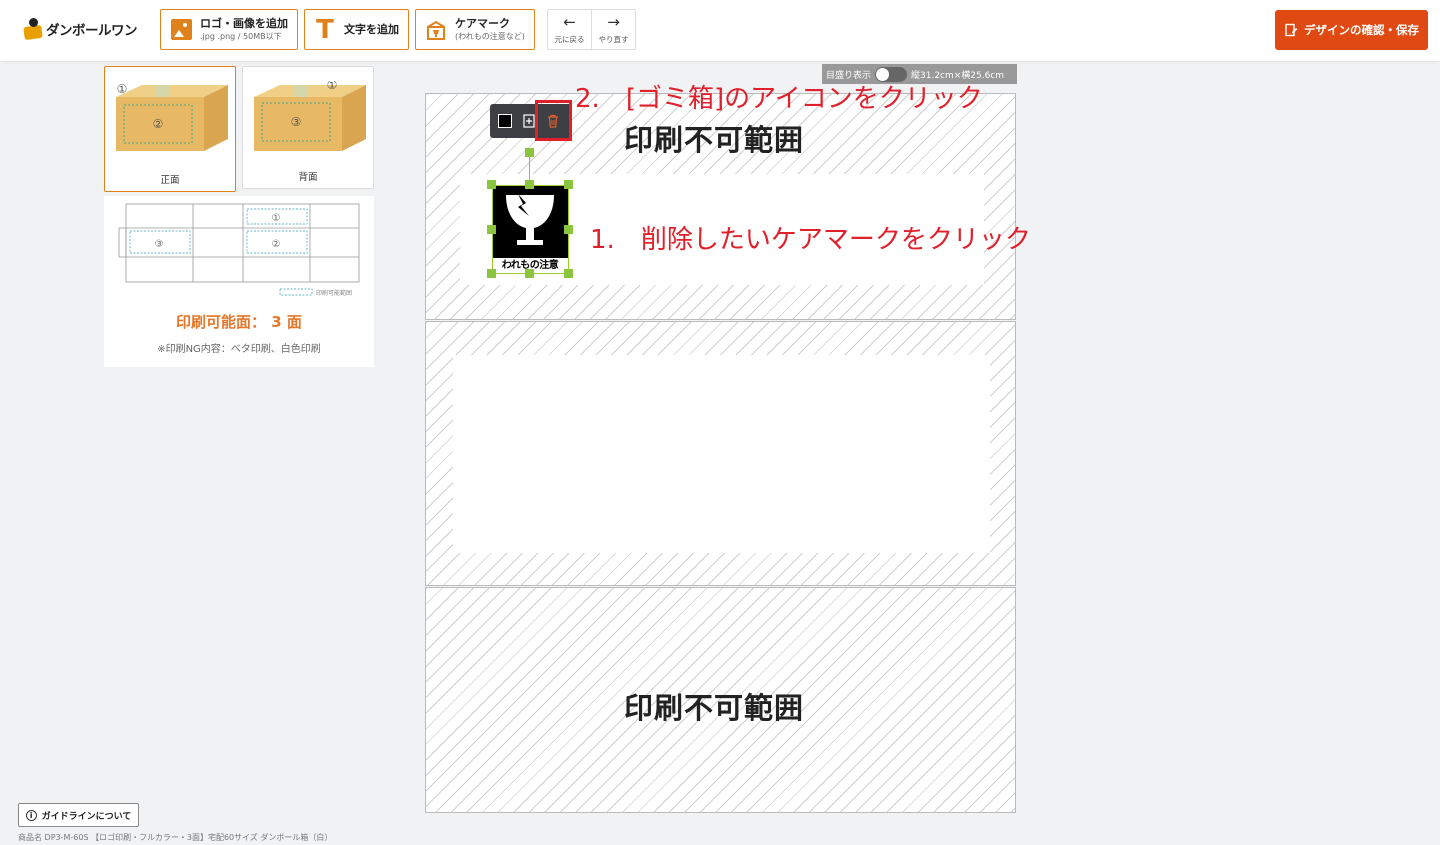 The width and height of the screenshot is (1440, 845). What do you see at coordinates (613, 21) in the screenshot?
I see `arrow-right-icon: →` at bounding box center [613, 21].